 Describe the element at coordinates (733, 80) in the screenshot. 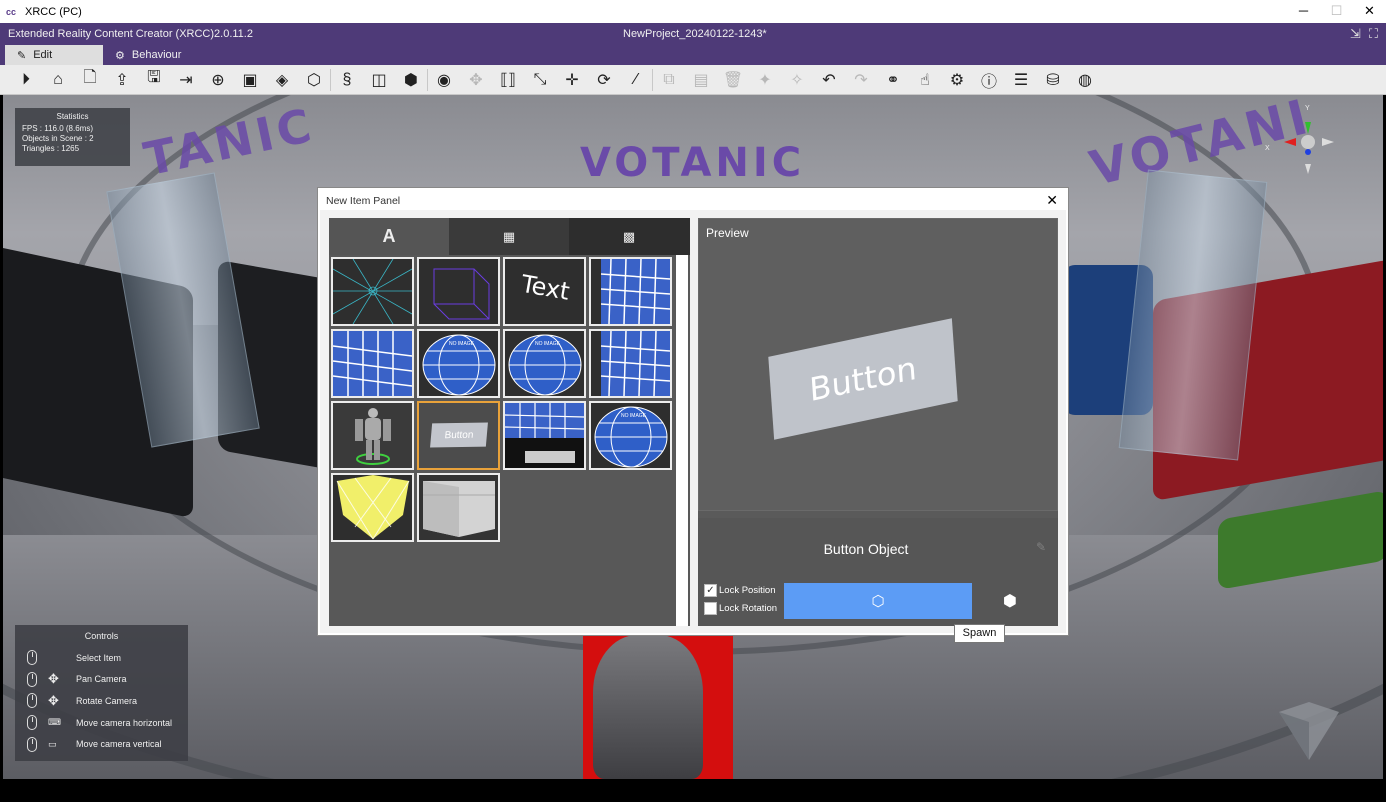

I see `trash-icon: 🗑` at that location.